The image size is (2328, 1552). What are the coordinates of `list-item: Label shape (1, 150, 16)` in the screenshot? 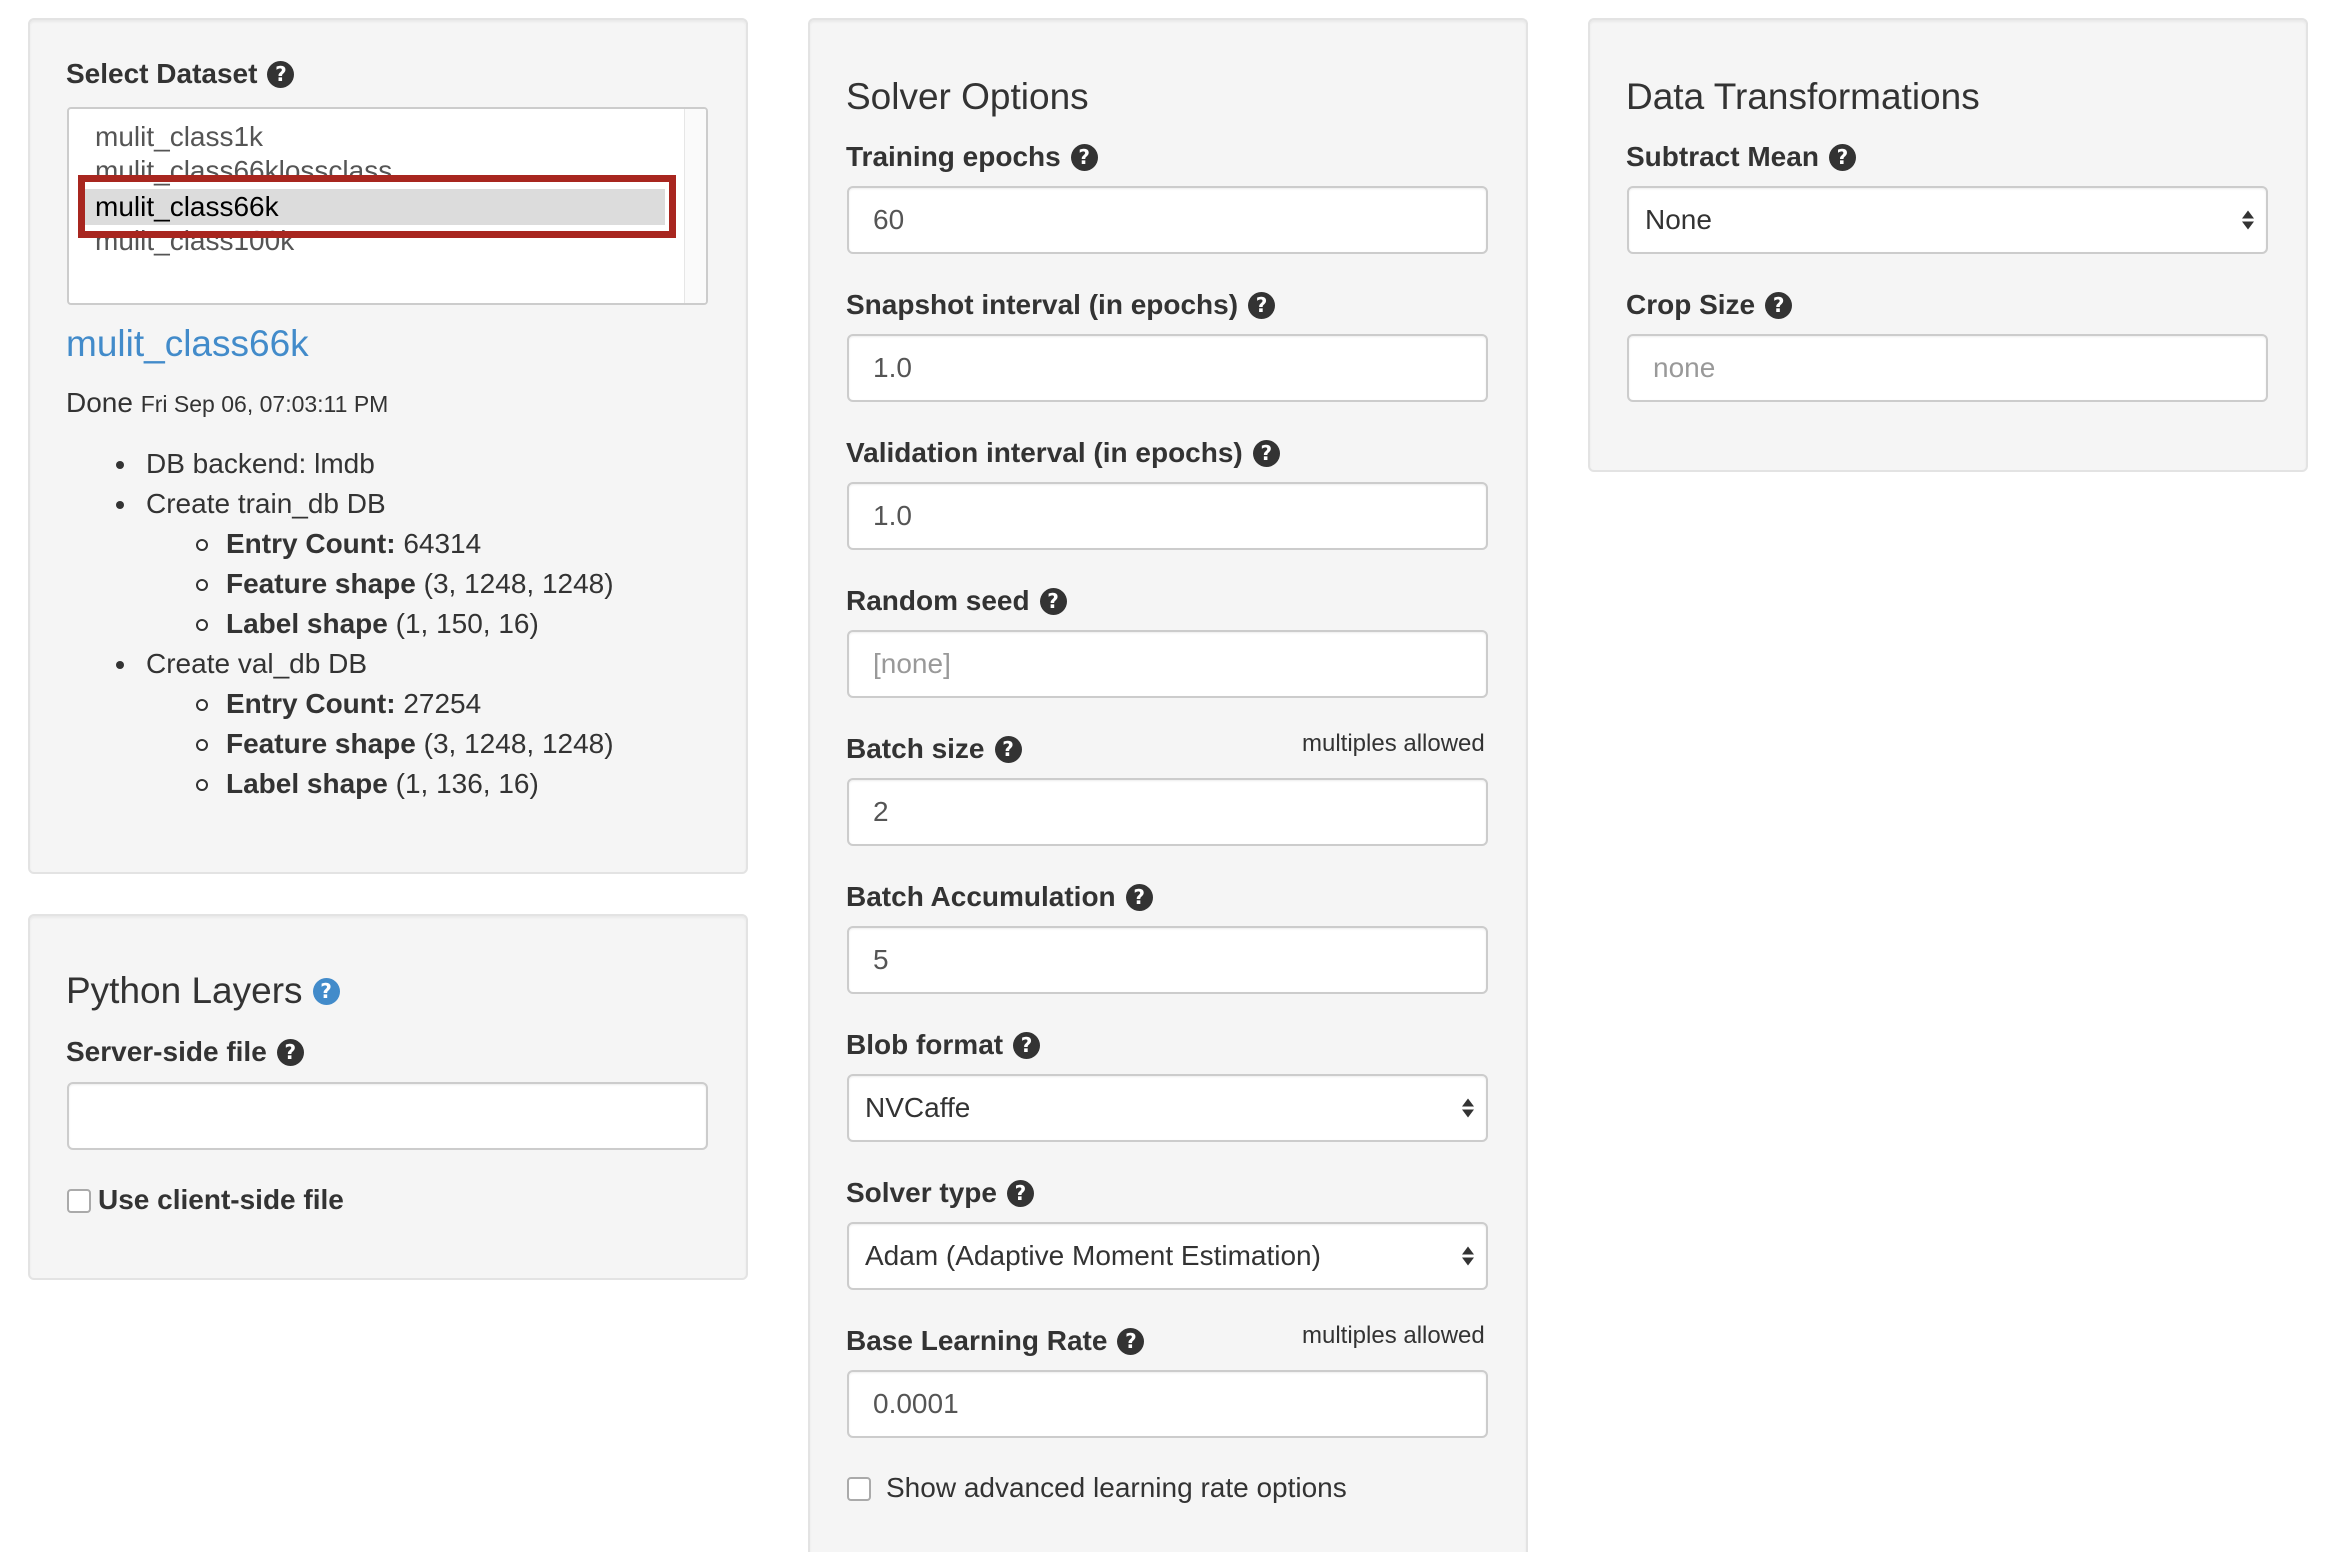 It's located at (405, 624).